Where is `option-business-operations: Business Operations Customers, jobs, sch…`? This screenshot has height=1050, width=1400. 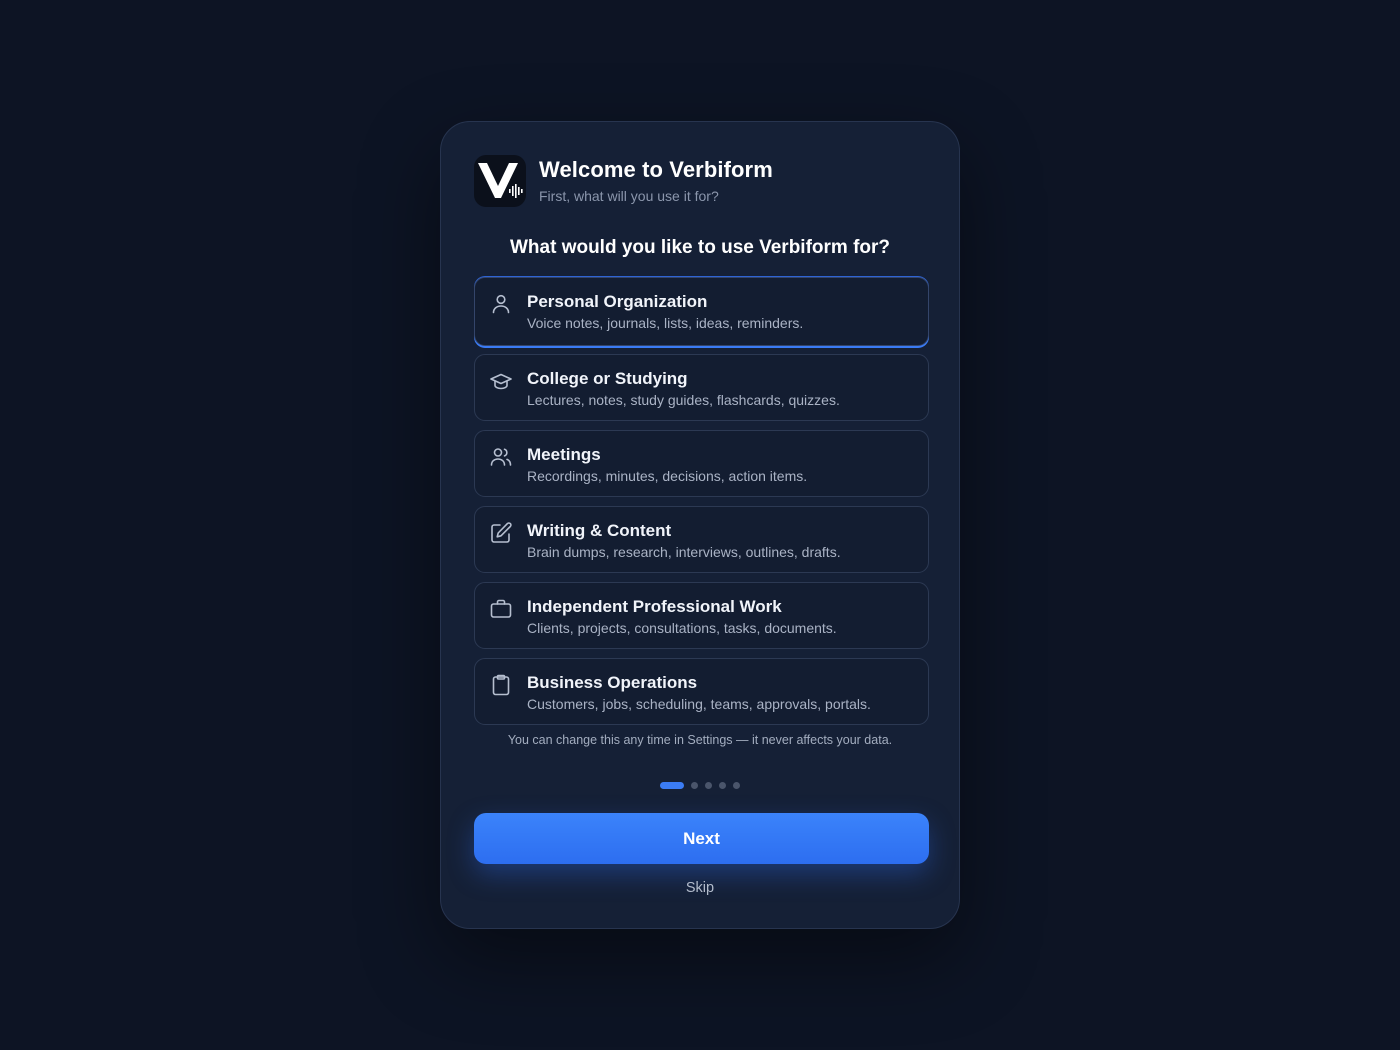
option-business-operations: Business Operations Customers, jobs, sch… is located at coordinates (701, 691).